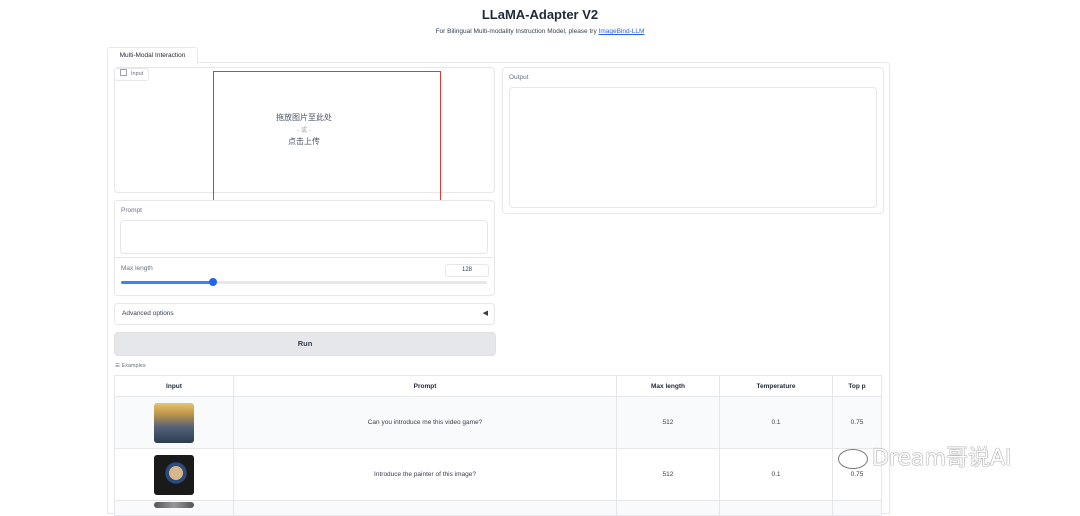  I want to click on slider-thumb, so click(212, 282).